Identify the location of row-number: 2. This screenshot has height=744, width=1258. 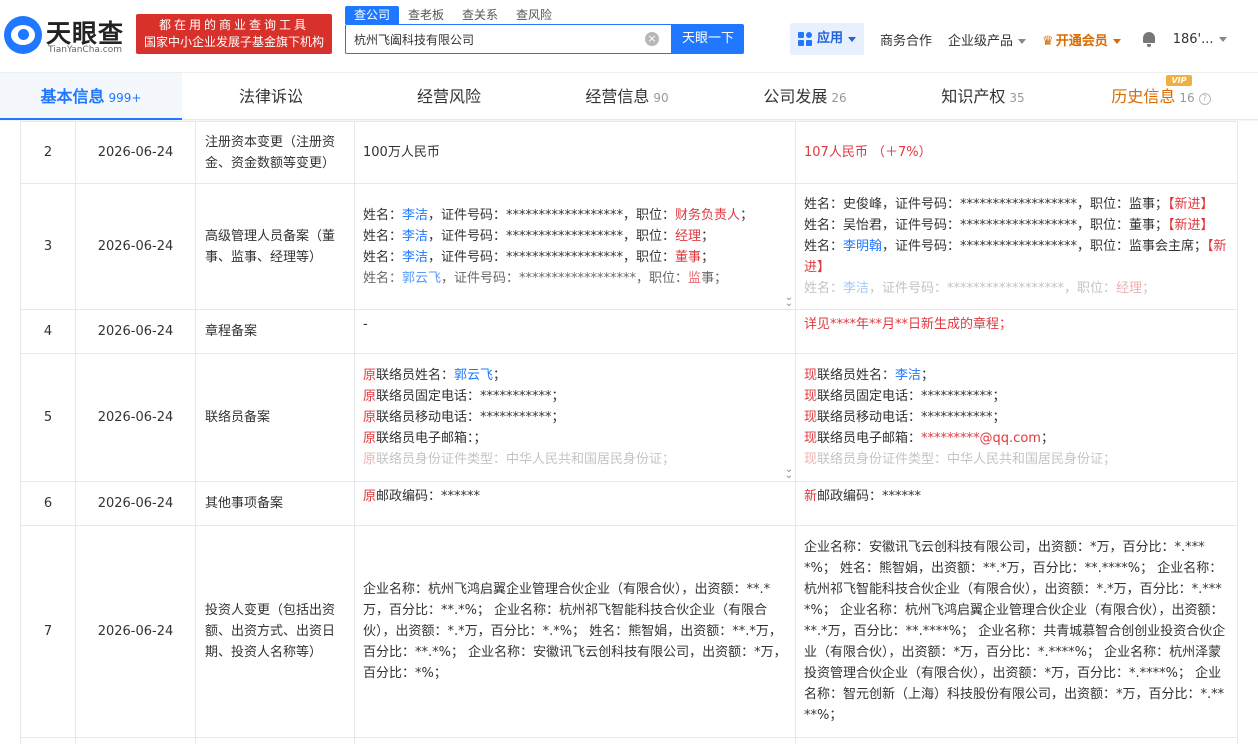
(48, 152).